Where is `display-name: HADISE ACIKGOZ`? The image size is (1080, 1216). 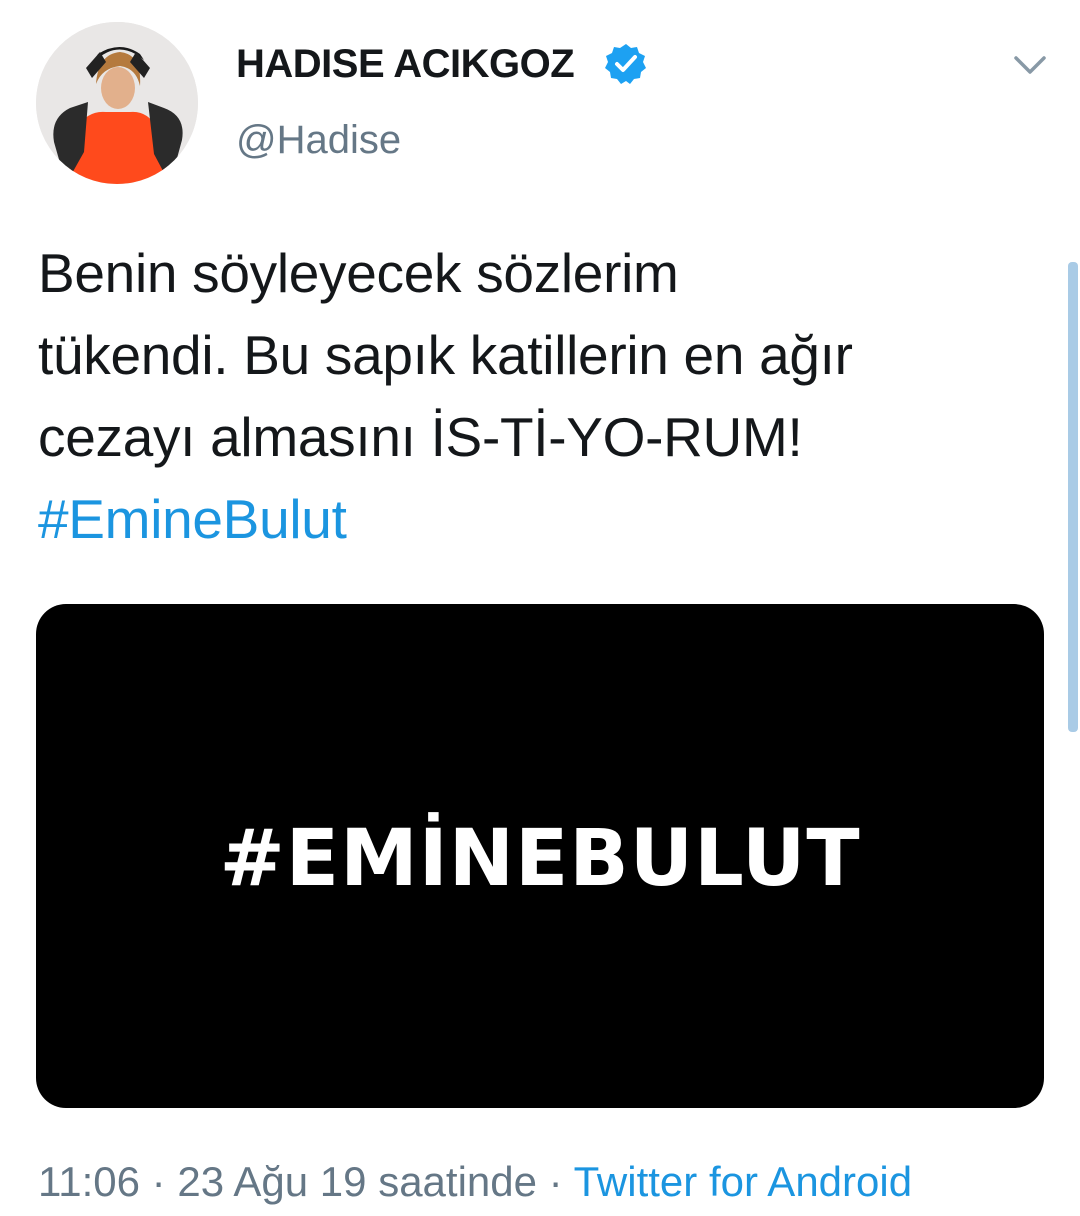
display-name: HADISE ACIKGOZ is located at coordinates (405, 64).